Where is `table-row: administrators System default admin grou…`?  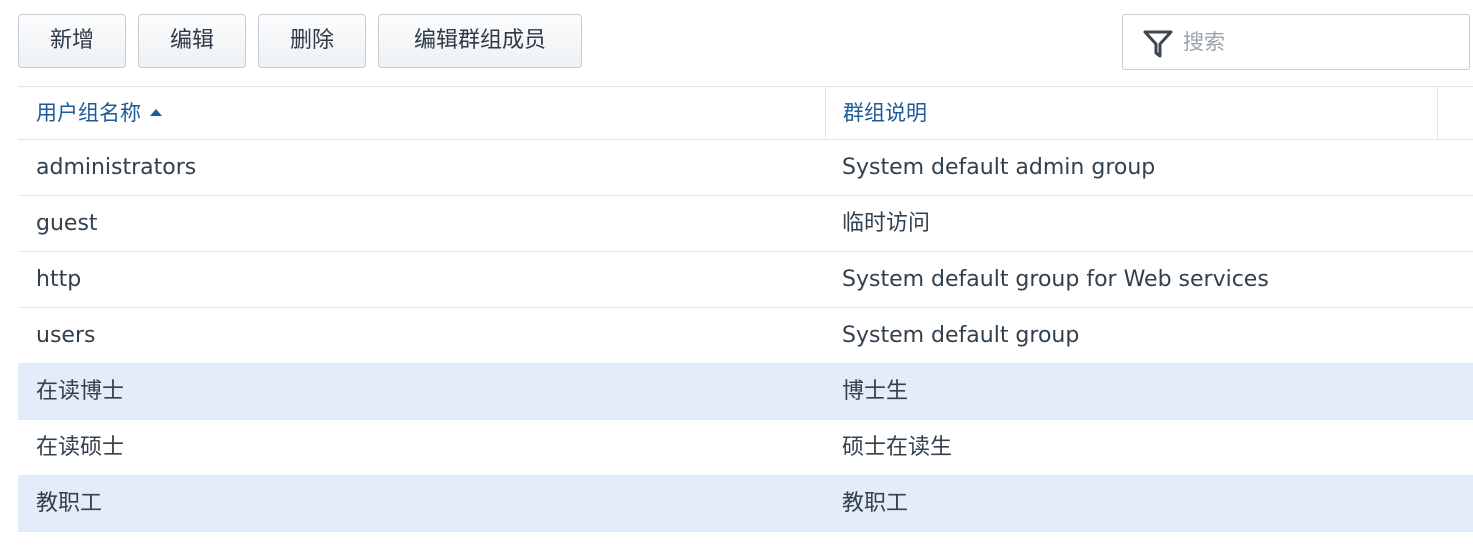
table-row: administrators System default admin grou… is located at coordinates (745, 168).